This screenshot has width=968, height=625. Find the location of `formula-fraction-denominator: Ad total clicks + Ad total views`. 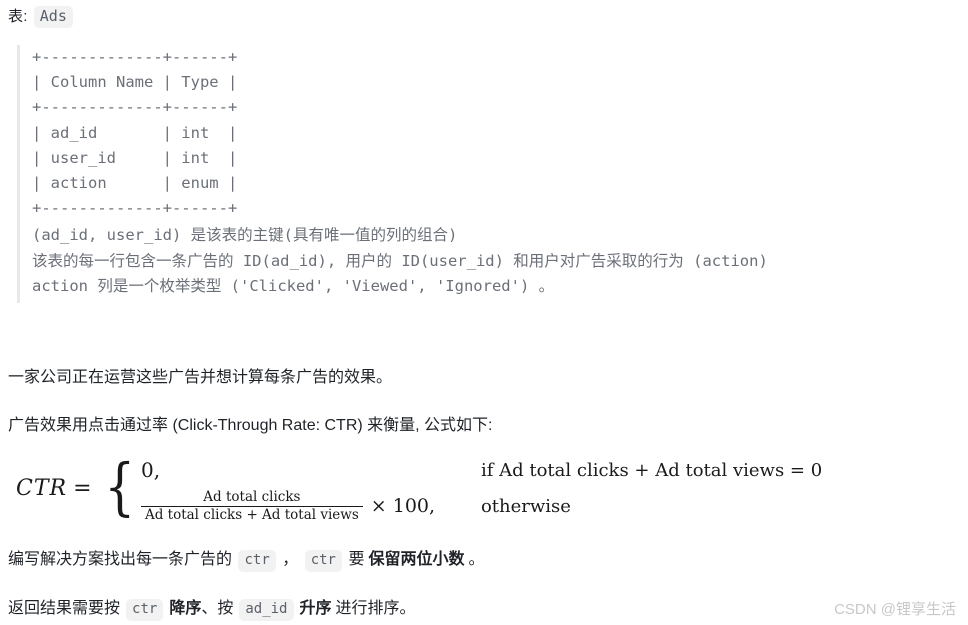

formula-fraction-denominator: Ad total clicks + Ad total views is located at coordinates (251, 514).